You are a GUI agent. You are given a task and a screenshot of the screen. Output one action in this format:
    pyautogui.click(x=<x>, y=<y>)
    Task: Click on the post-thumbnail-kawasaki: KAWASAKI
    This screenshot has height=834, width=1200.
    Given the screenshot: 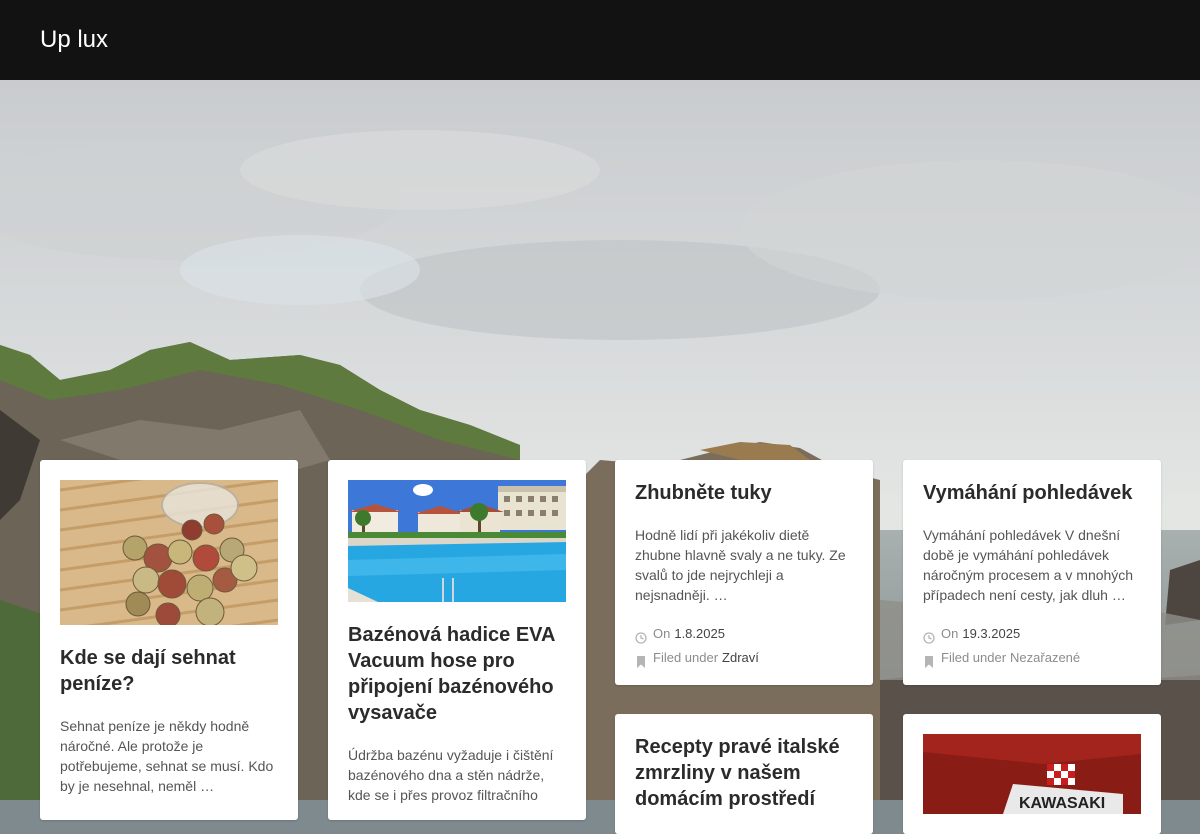 What is the action you would take?
    pyautogui.click(x=1032, y=774)
    